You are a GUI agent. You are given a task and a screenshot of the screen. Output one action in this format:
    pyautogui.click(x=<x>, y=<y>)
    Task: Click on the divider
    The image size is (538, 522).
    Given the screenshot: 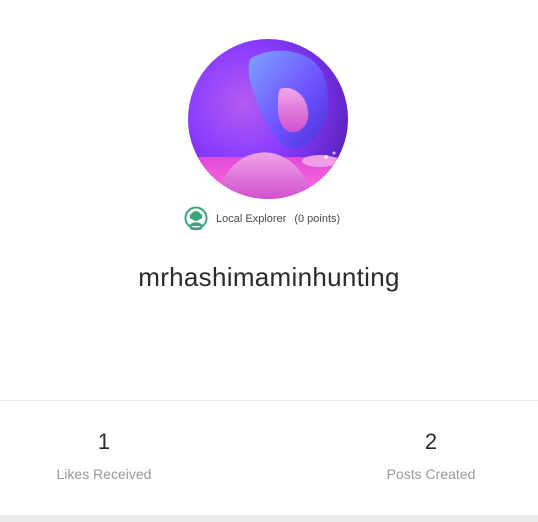 What is the action you would take?
    pyautogui.click(x=269, y=400)
    